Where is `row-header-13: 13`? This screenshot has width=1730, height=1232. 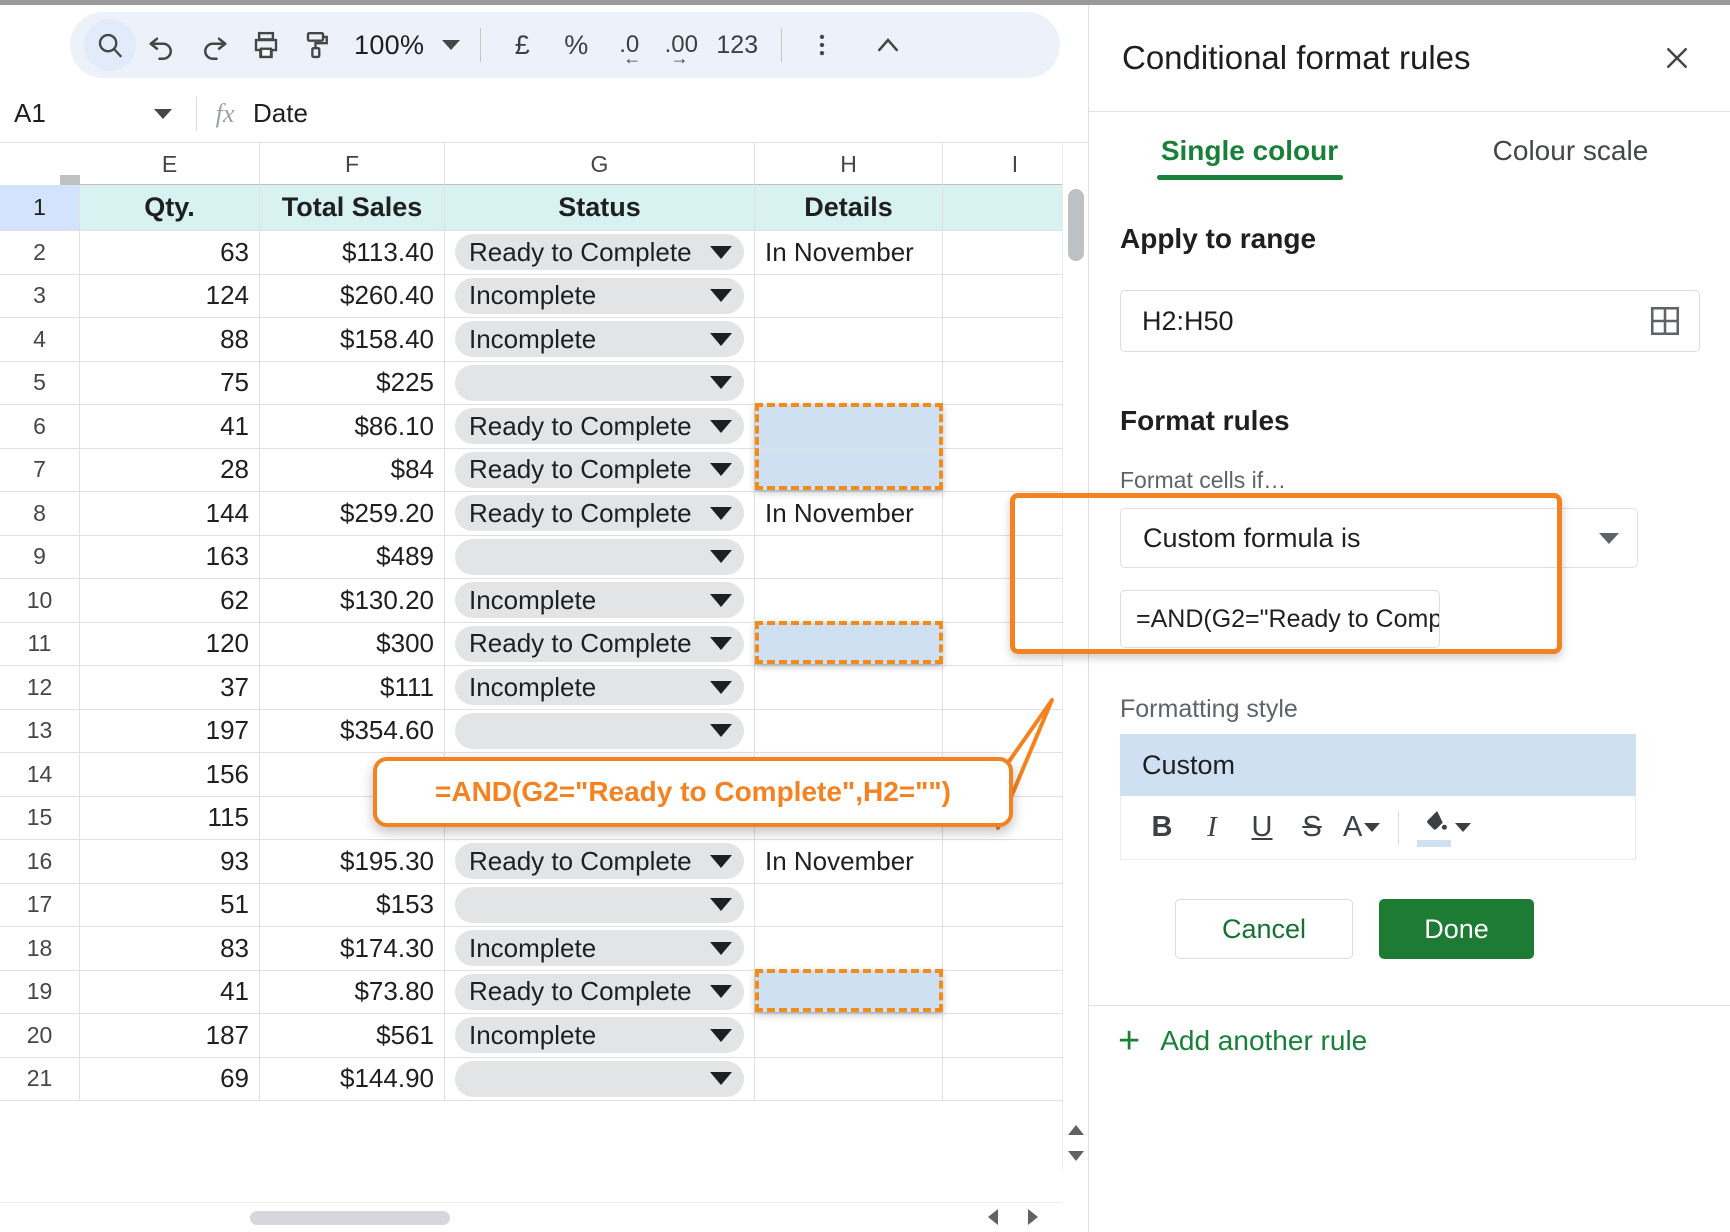 row-header-13: 13 is located at coordinates (40, 730).